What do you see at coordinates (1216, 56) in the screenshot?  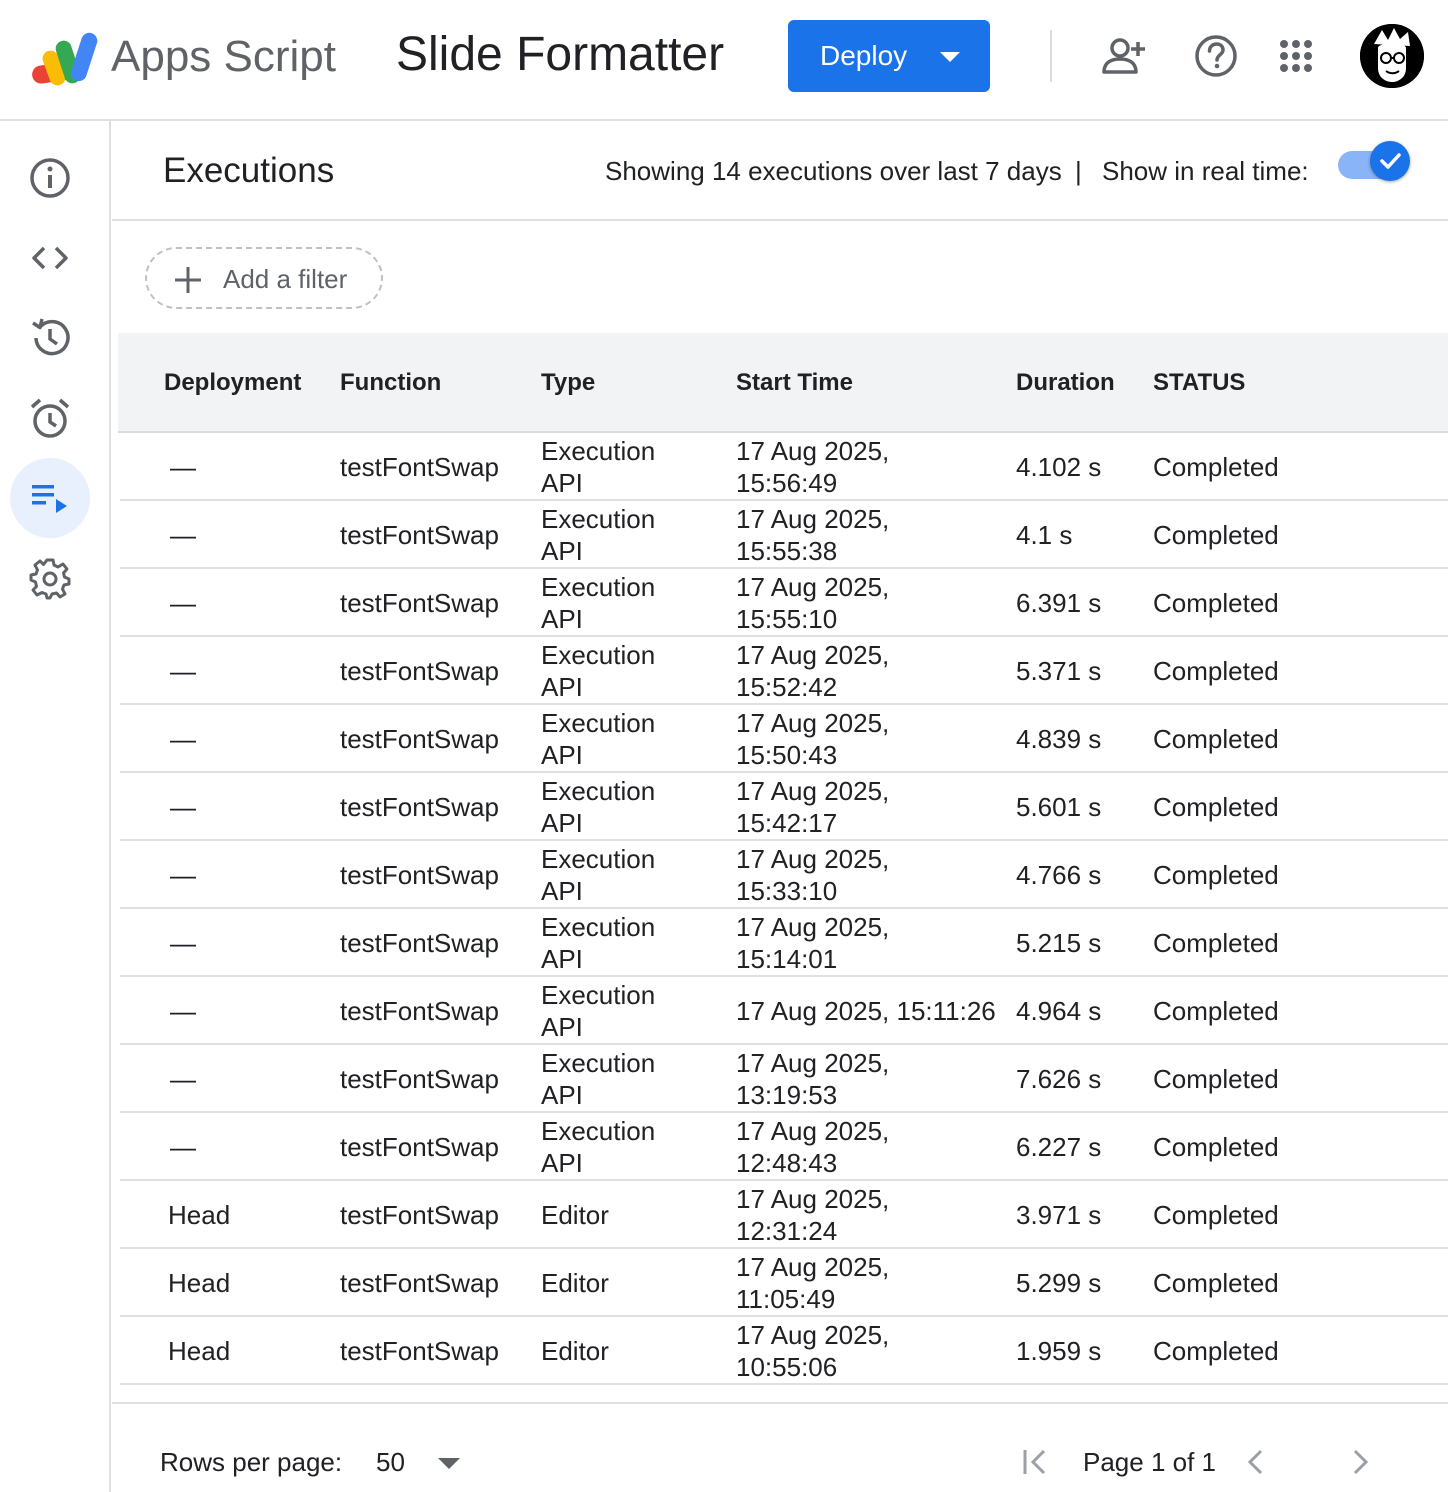 I see `help-icon` at bounding box center [1216, 56].